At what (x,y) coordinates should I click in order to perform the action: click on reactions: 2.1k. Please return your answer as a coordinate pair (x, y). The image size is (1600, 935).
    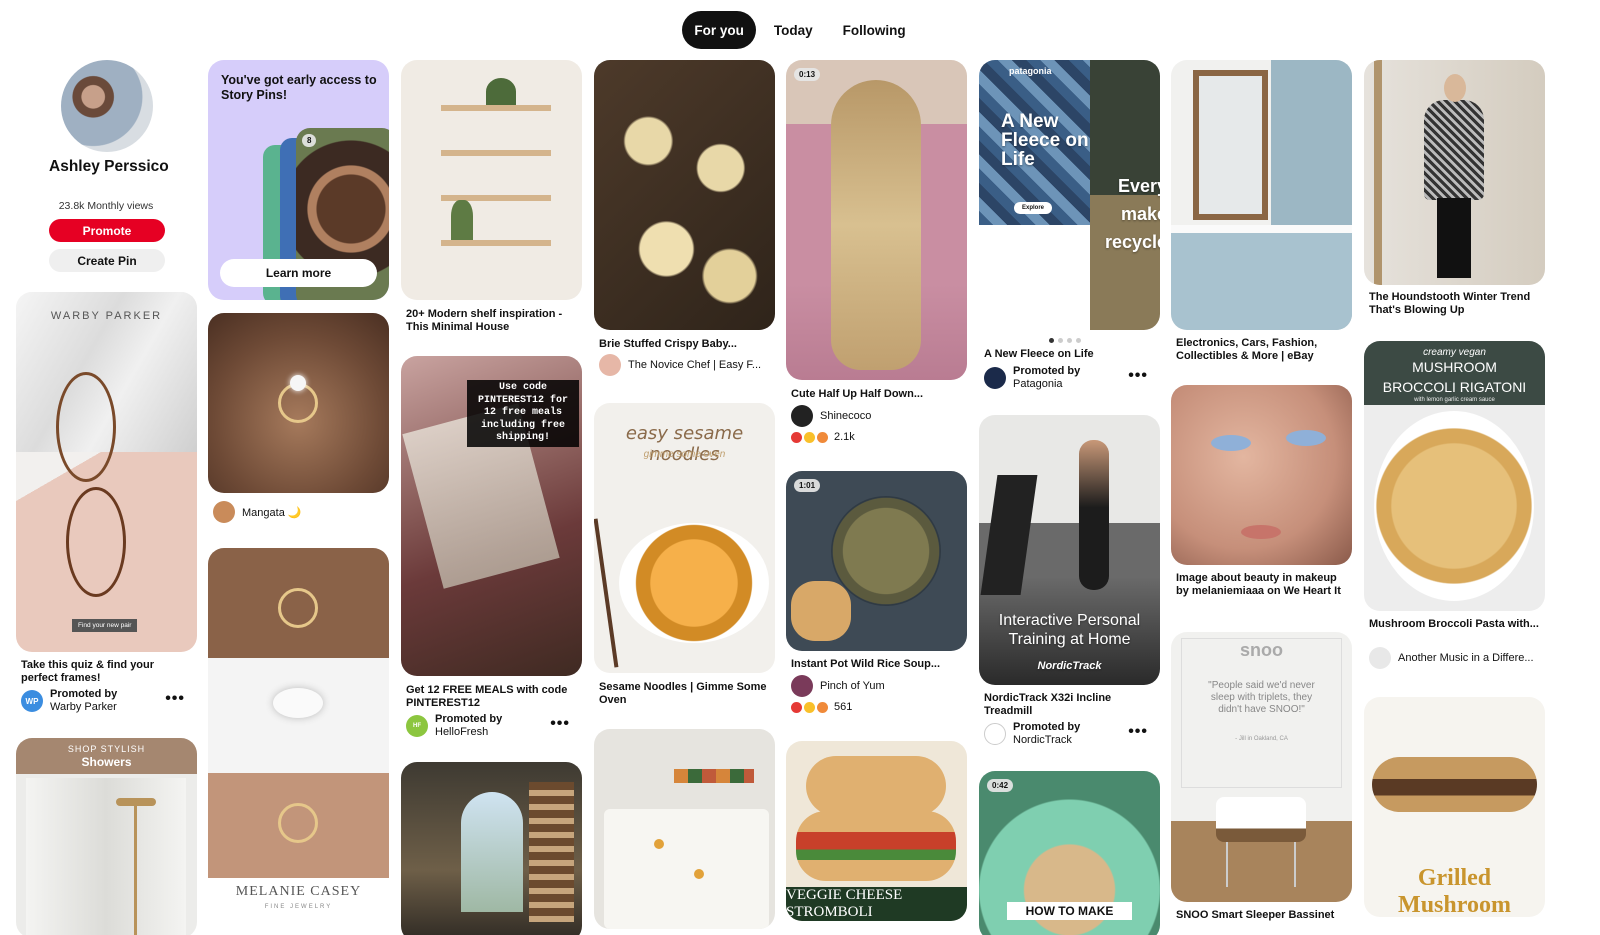
    Looking at the image, I should click on (823, 437).